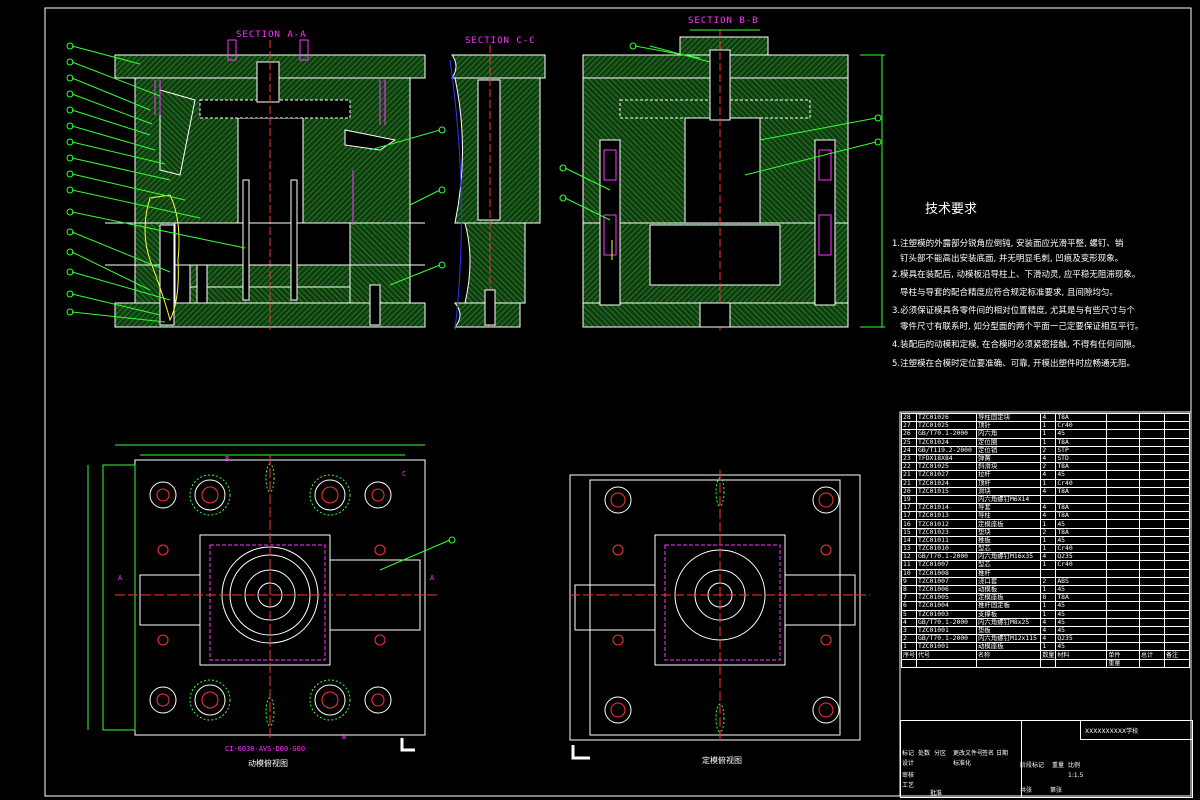 The width and height of the screenshot is (1200, 800). What do you see at coordinates (909, 630) in the screenshot?
I see `bom-cell: 3` at bounding box center [909, 630].